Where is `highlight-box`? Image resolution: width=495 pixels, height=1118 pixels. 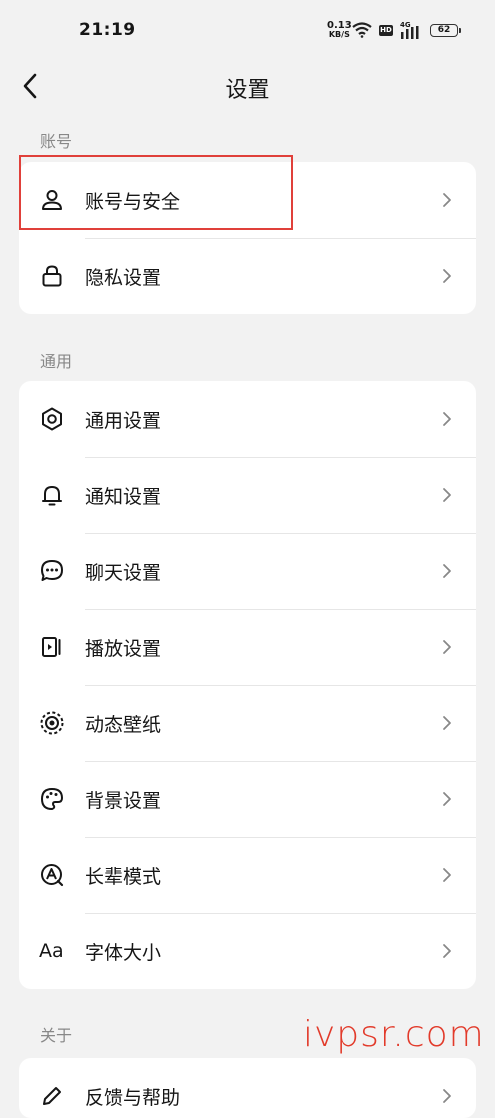
highlight-box is located at coordinates (156, 192).